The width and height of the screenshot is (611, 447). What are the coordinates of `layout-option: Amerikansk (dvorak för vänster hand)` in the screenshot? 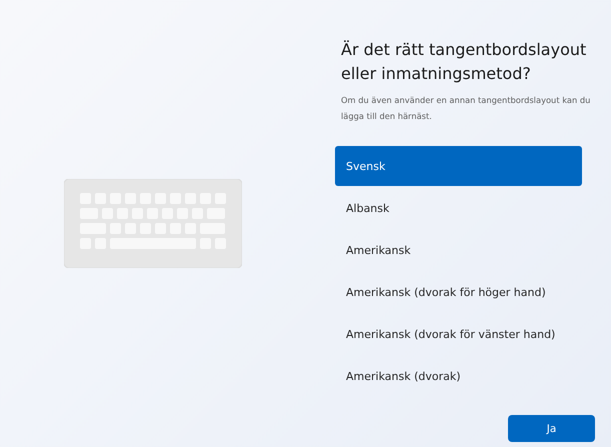 It's located at (458, 334).